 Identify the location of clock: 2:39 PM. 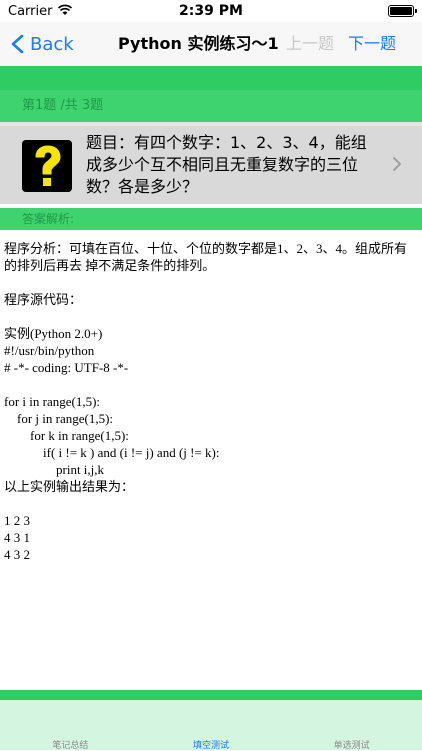
(211, 11).